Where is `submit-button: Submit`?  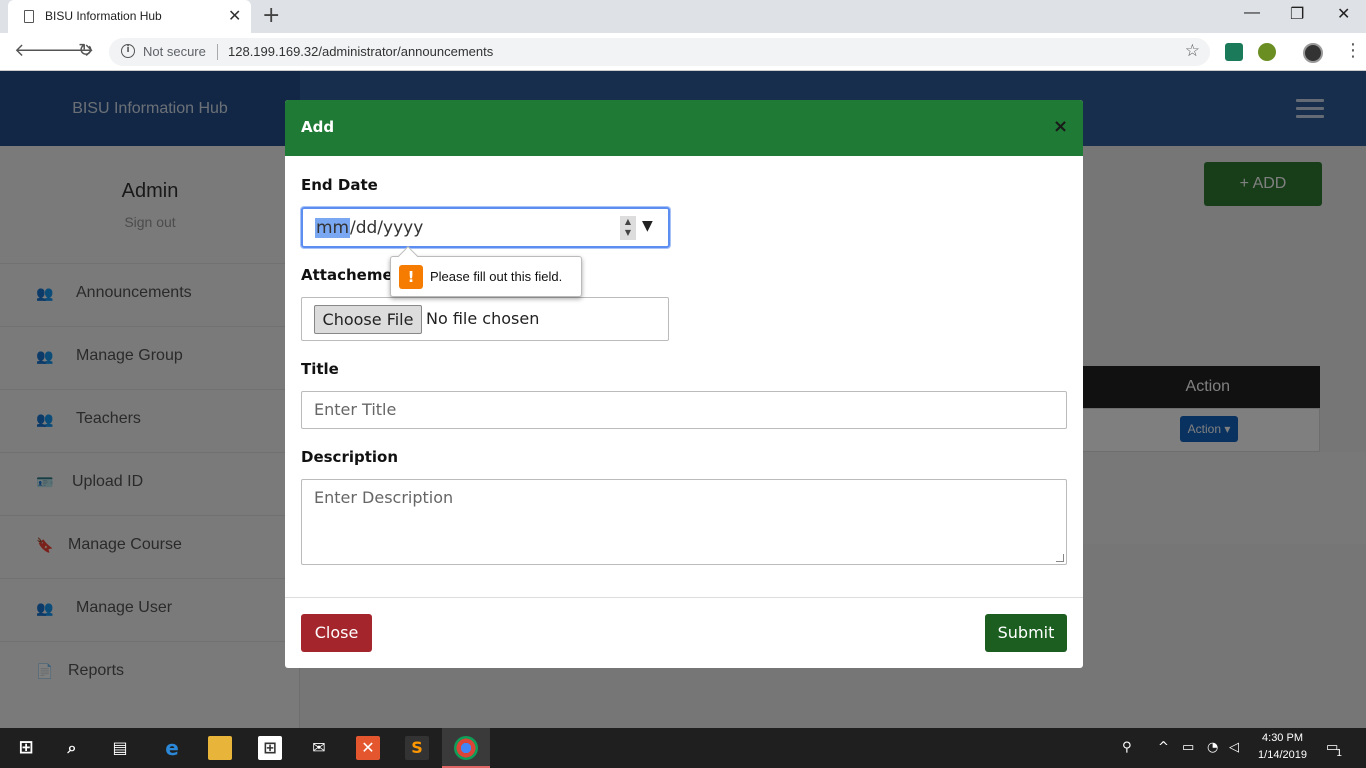
submit-button: Submit is located at coordinates (1026, 633).